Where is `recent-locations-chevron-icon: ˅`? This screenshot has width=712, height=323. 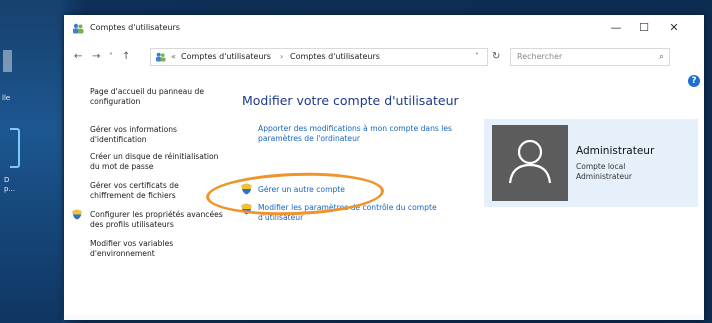 recent-locations-chevron-icon: ˅ is located at coordinates (111, 57).